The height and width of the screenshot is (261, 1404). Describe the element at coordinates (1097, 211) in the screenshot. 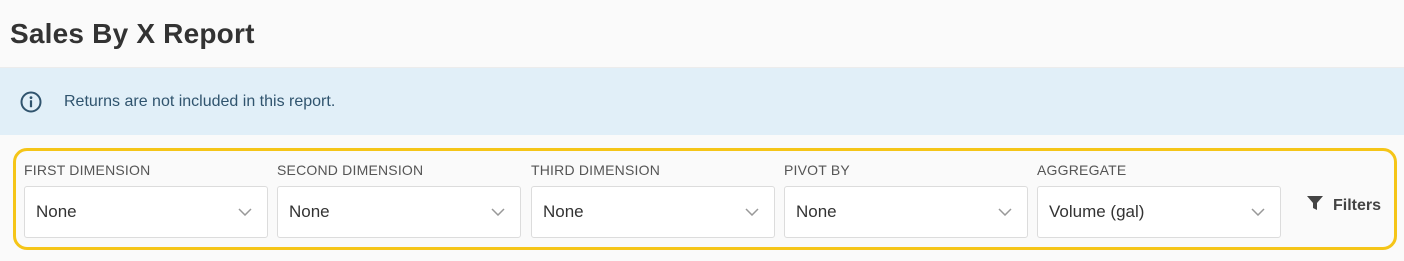

I see `aggregate-value: Volume (gal)` at that location.